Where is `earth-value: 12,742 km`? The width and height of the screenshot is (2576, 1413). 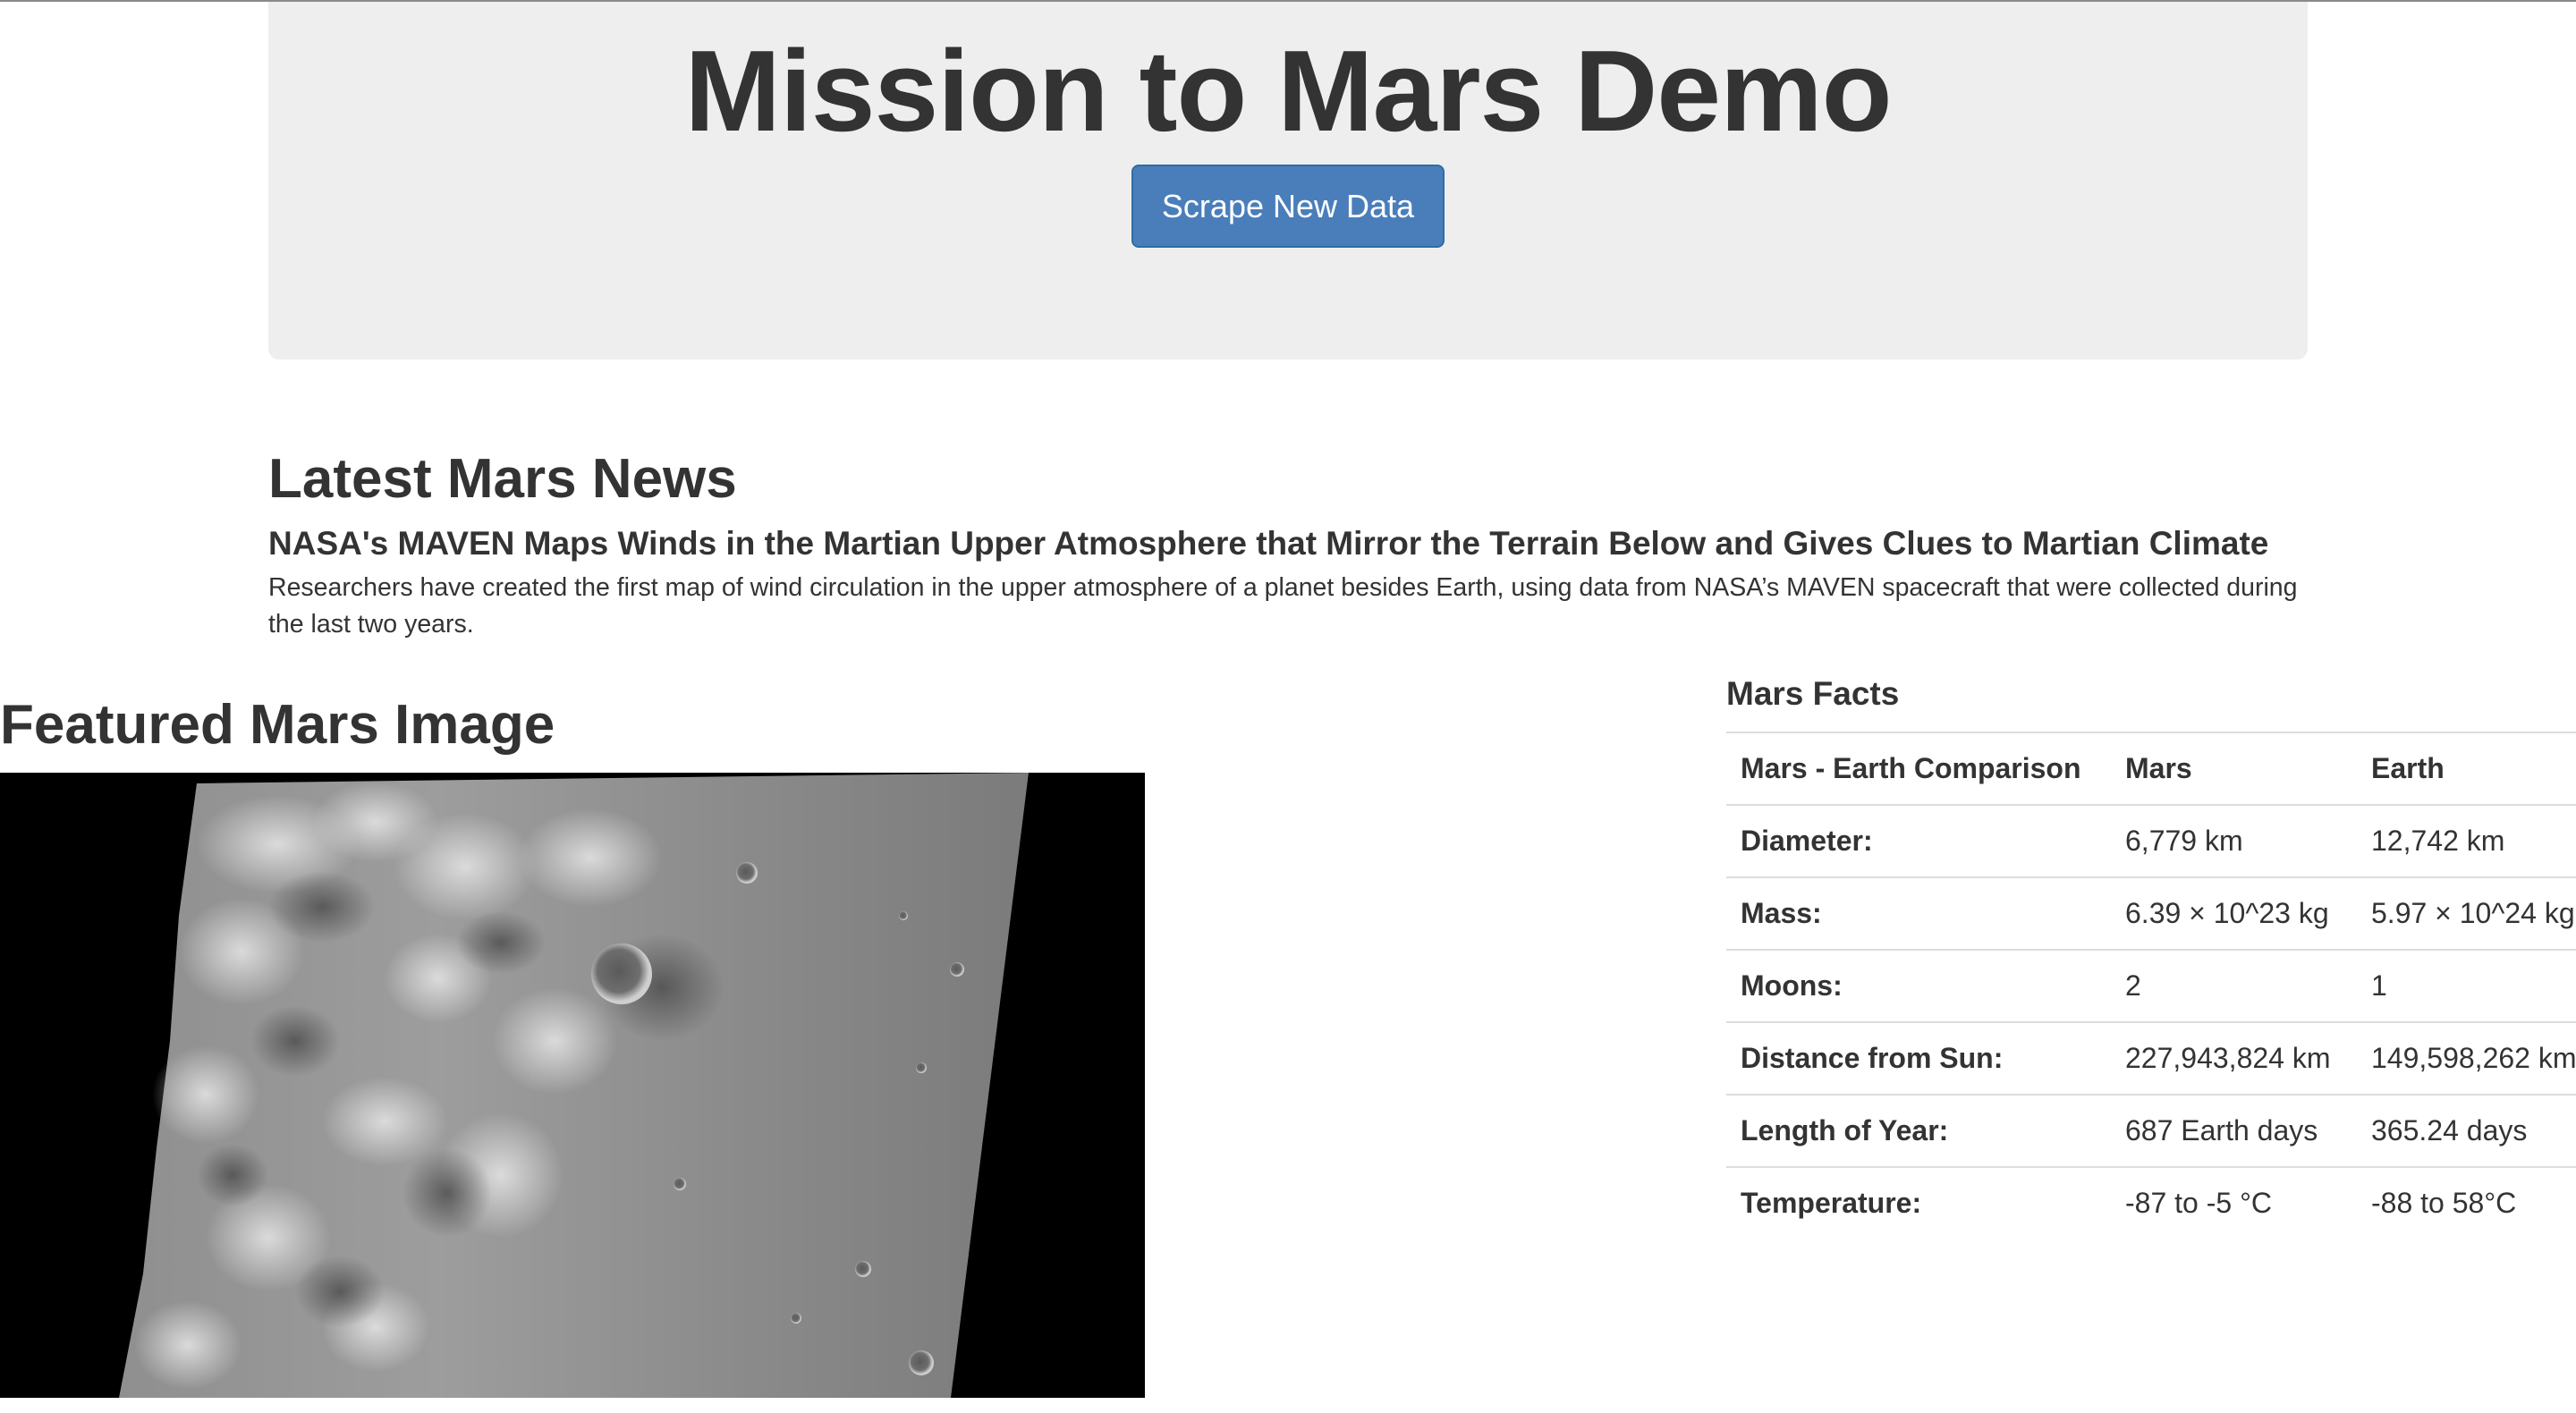 earth-value: 12,742 km is located at coordinates (2466, 840).